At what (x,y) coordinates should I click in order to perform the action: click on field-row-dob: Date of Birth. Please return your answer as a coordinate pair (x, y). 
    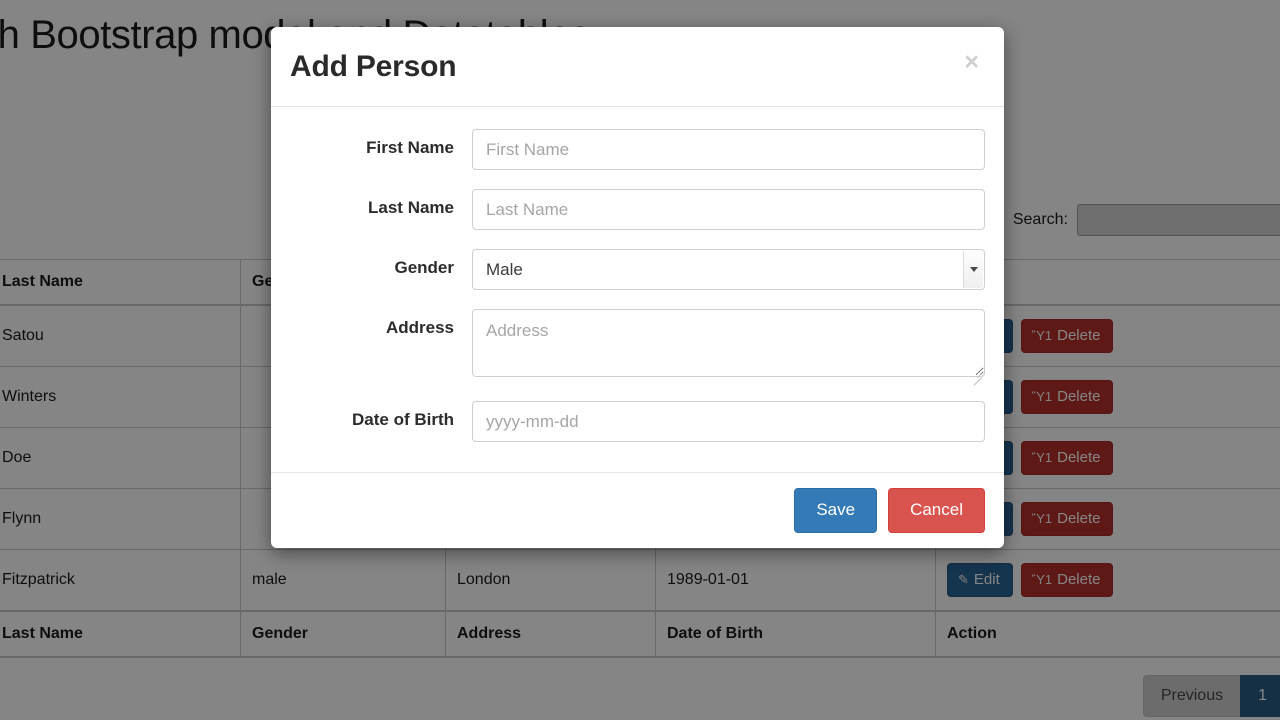
    Looking at the image, I should click on (637, 421).